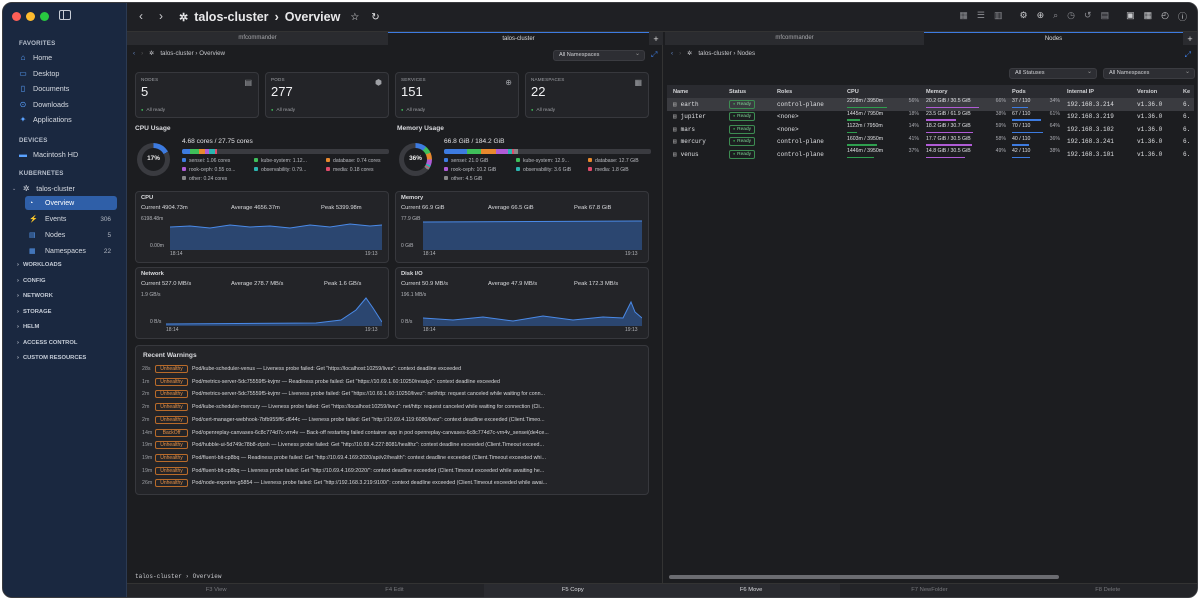 Image resolution: width=1200 pixels, height=600 pixels. Describe the element at coordinates (197, 95) in the screenshot. I see `stat-card-nodes: NODES 5 All ready ▤` at that location.